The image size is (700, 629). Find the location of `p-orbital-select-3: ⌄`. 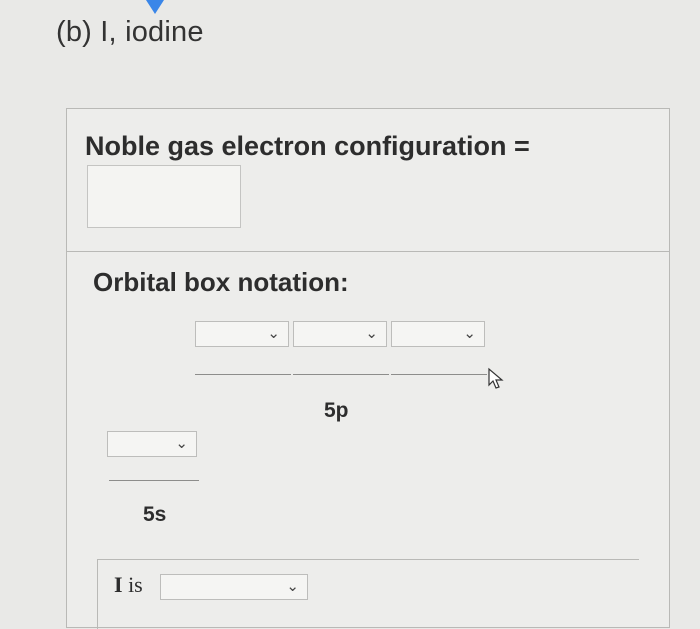

p-orbital-select-3: ⌄ is located at coordinates (438, 334).